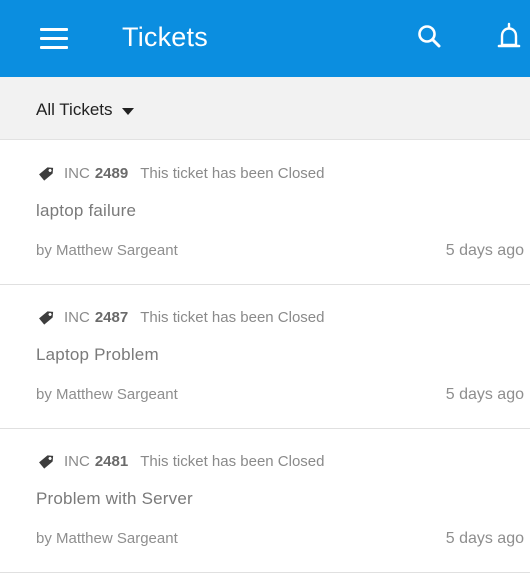 This screenshot has width=530, height=573. I want to click on ticket-meta: INC 2489 This ticket has been Closed, so click(180, 173).